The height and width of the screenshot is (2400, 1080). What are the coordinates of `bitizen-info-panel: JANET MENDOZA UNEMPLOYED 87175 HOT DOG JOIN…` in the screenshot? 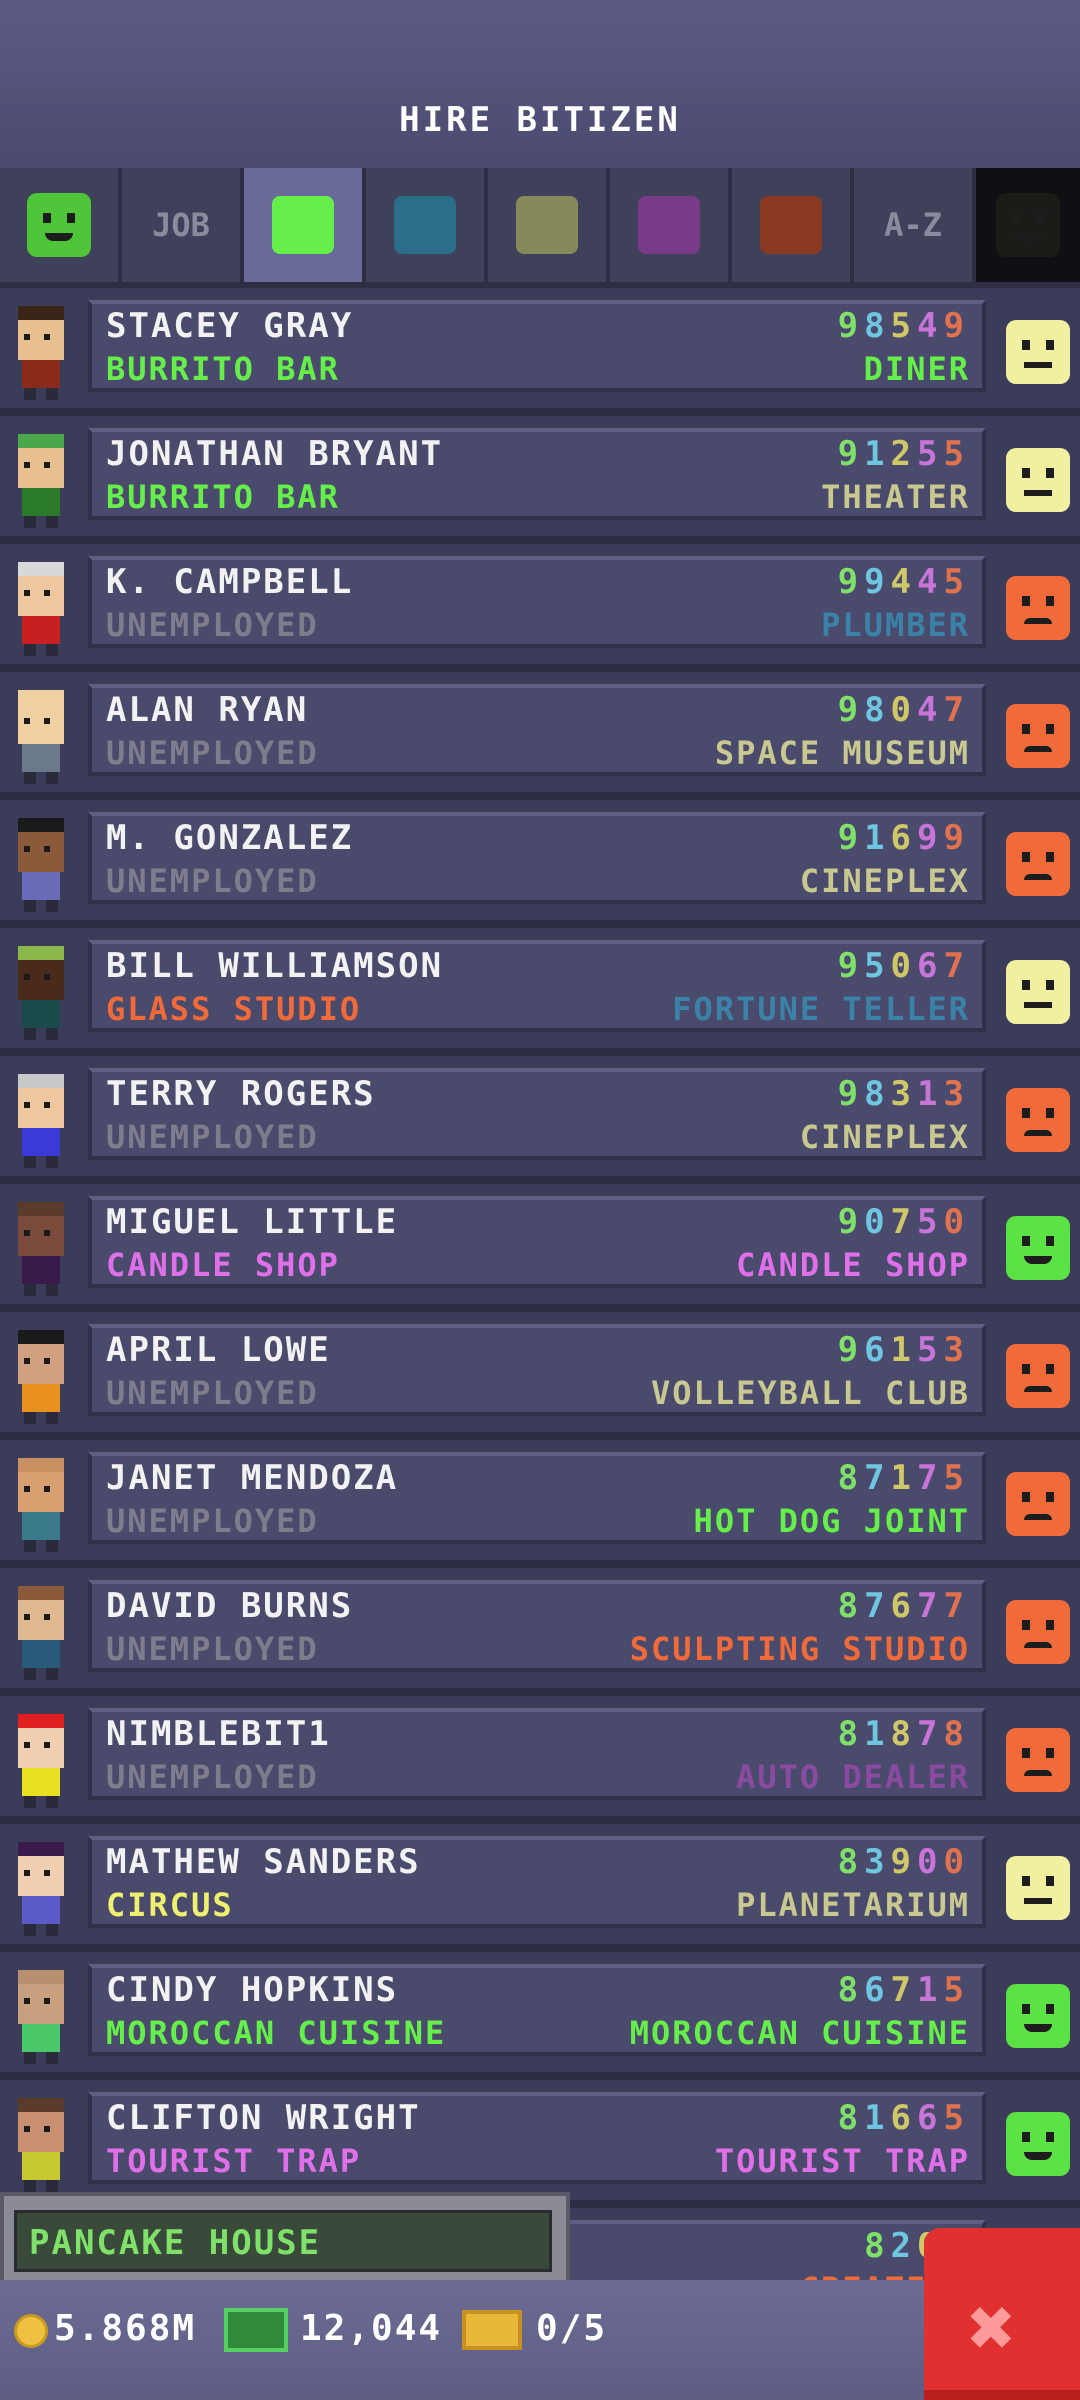 It's located at (537, 1498).